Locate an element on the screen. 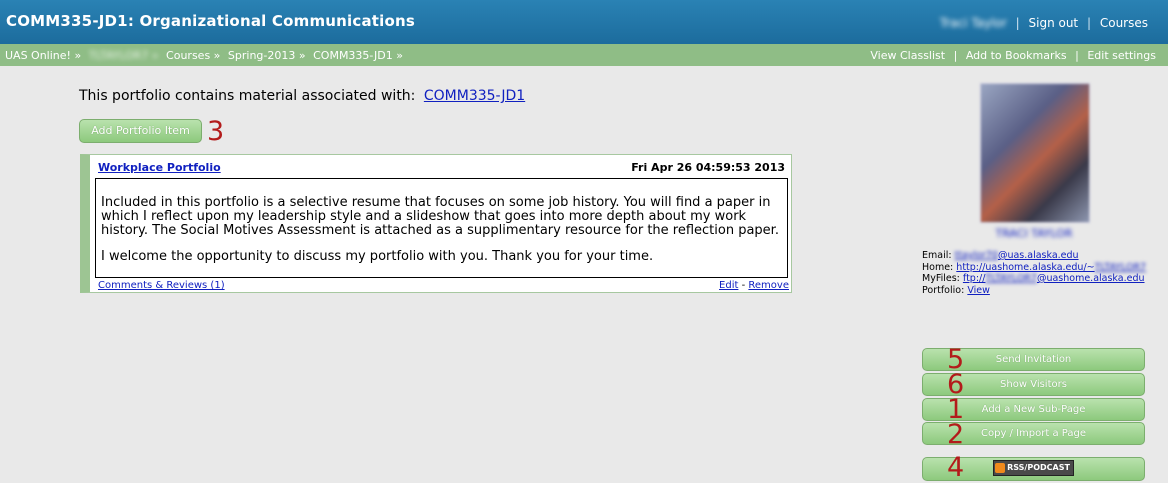 Image resolution: width=1168 pixels, height=483 pixels. portfolio-date: Fri Apr 26 04:59:53 2013 is located at coordinates (708, 167).